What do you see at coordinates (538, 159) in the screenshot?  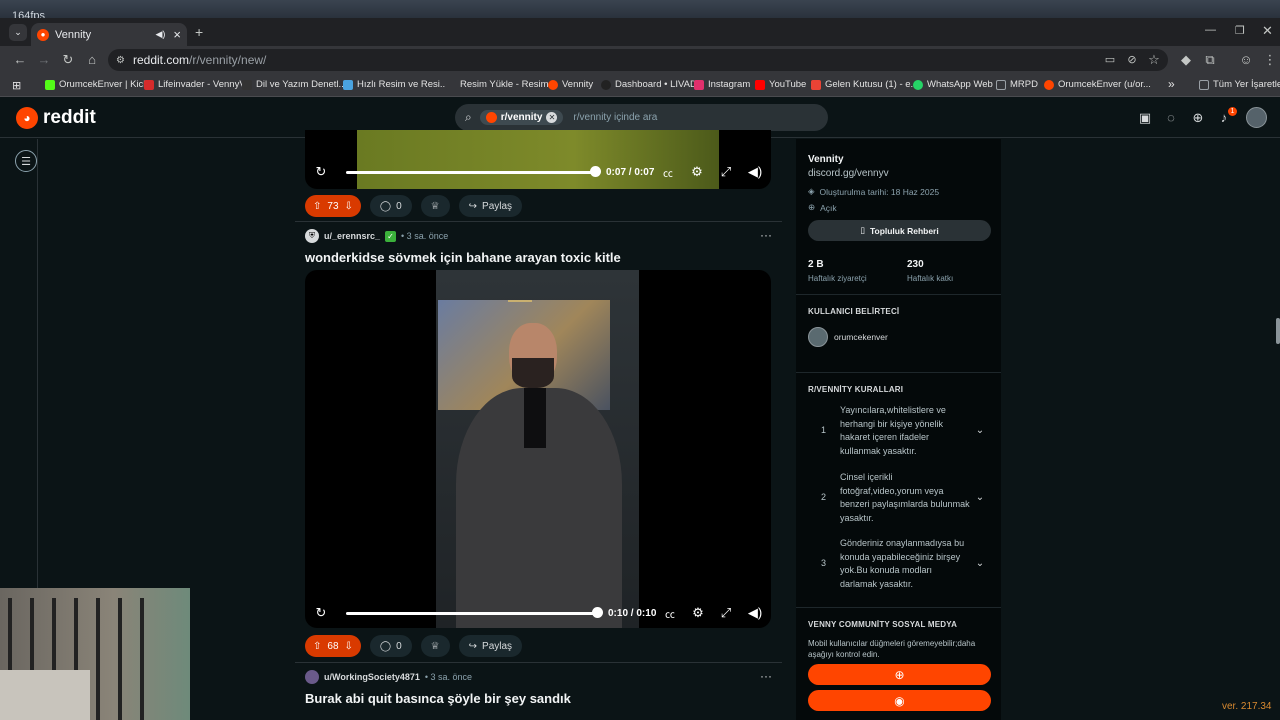 I see `video-player: ↻ 0:07 / 0:07 ㏄ ⚙ ⤢ ◀)` at bounding box center [538, 159].